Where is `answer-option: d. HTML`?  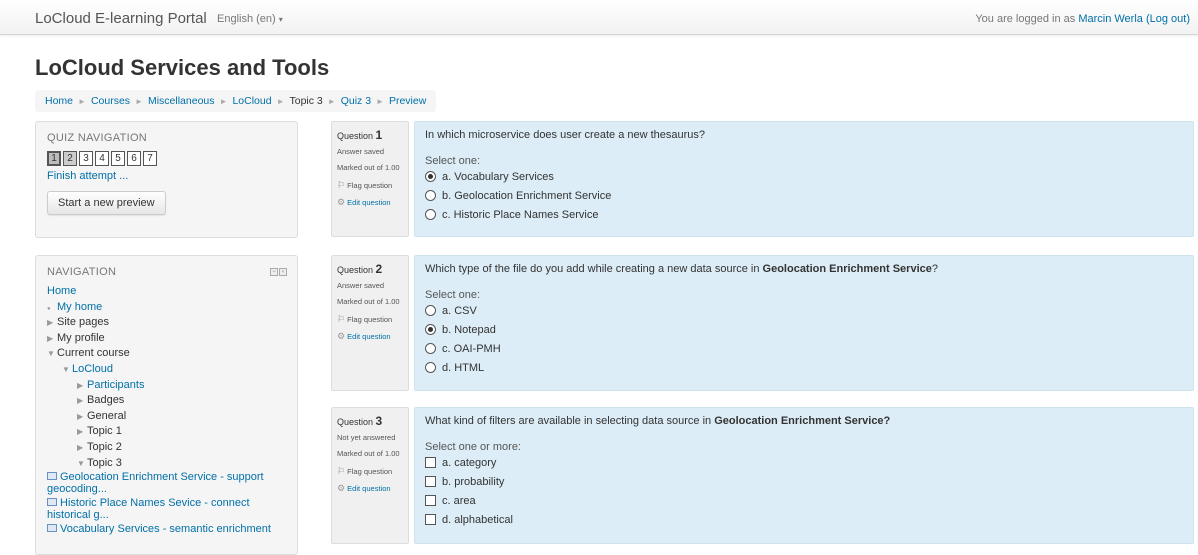
answer-option: d. HTML is located at coordinates (804, 367).